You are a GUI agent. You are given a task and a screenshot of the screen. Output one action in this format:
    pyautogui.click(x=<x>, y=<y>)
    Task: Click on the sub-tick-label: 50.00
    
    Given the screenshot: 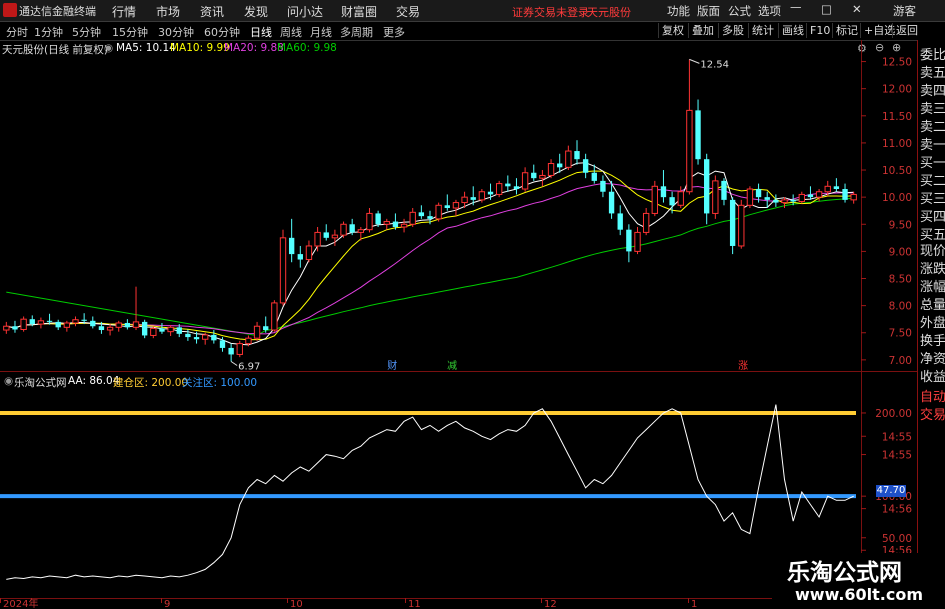 What is the action you would take?
    pyautogui.click(x=897, y=539)
    